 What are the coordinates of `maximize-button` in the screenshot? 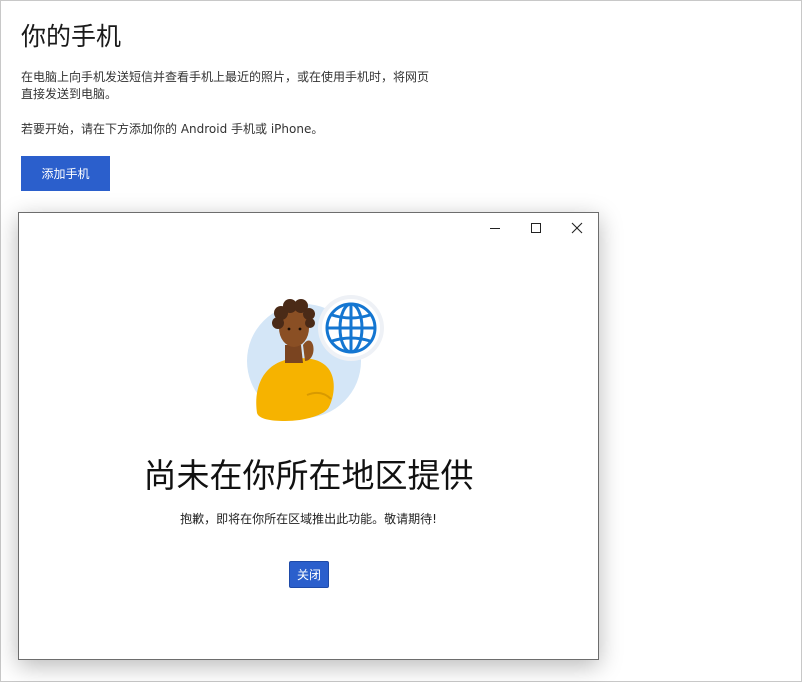 It's located at (536, 228).